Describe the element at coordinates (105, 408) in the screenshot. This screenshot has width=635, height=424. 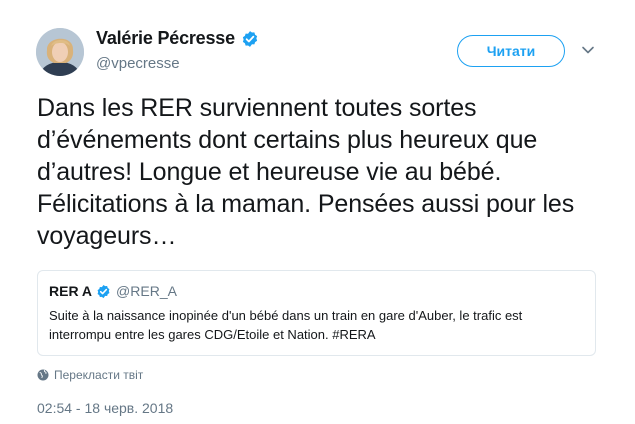
I see `tweet-timestamp: 02:54 - 18 черв. 2018` at that location.